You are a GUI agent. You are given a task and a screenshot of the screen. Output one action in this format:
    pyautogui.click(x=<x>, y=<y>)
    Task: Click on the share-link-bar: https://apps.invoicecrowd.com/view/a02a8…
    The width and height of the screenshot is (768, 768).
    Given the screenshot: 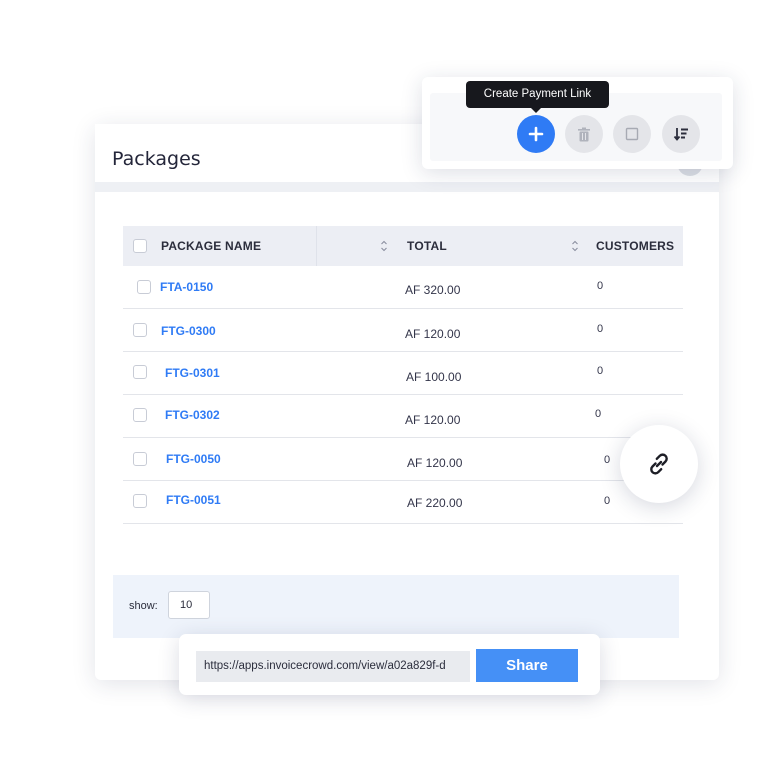 What is the action you would take?
    pyautogui.click(x=389, y=664)
    